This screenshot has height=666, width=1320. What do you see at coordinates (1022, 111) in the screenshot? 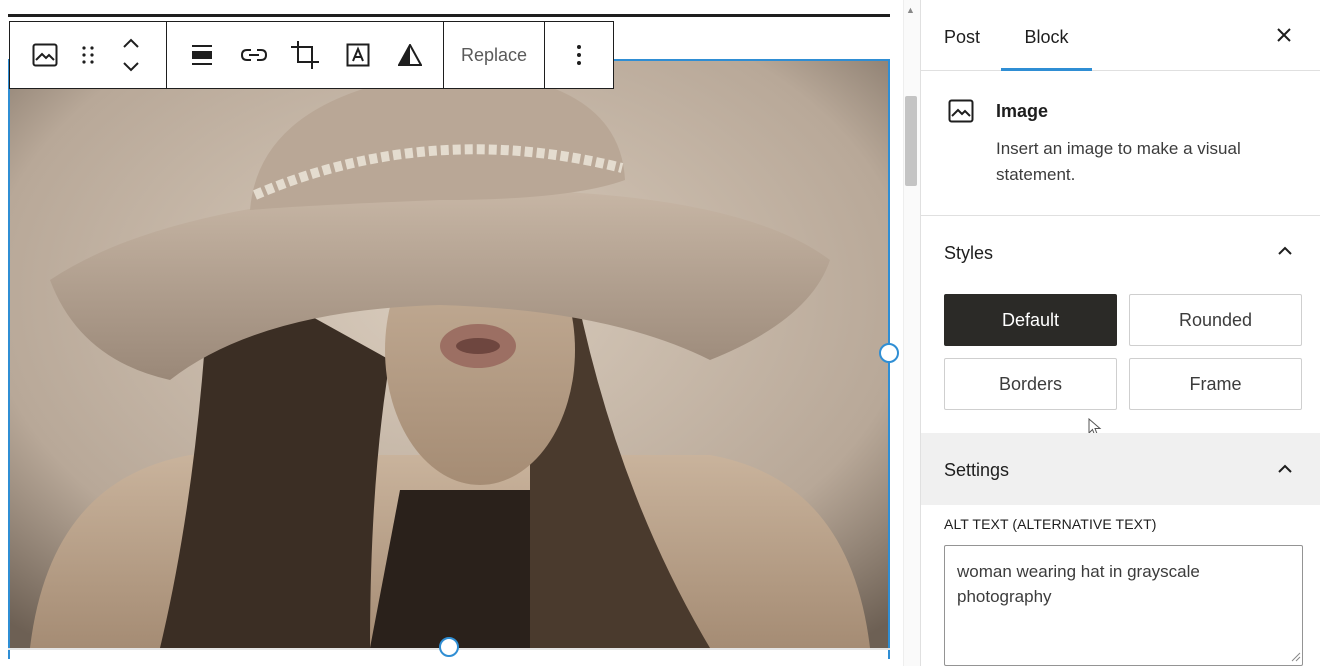
I see `block-title: Image` at bounding box center [1022, 111].